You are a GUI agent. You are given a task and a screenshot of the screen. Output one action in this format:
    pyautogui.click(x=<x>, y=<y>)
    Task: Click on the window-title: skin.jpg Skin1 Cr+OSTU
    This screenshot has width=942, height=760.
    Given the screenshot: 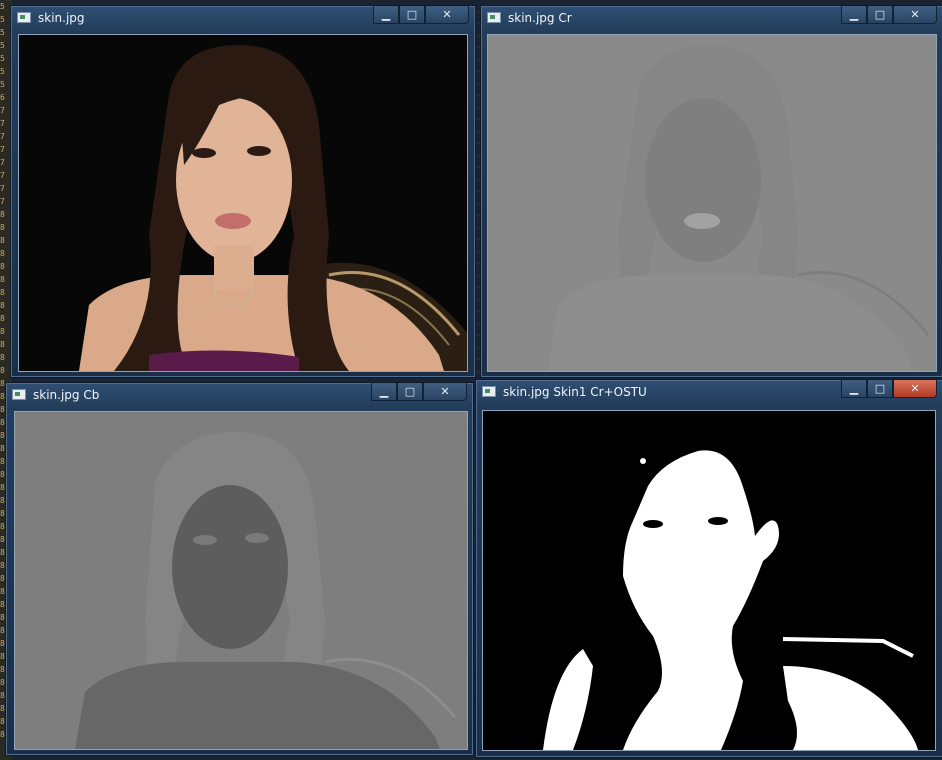 What is the action you would take?
    pyautogui.click(x=575, y=392)
    